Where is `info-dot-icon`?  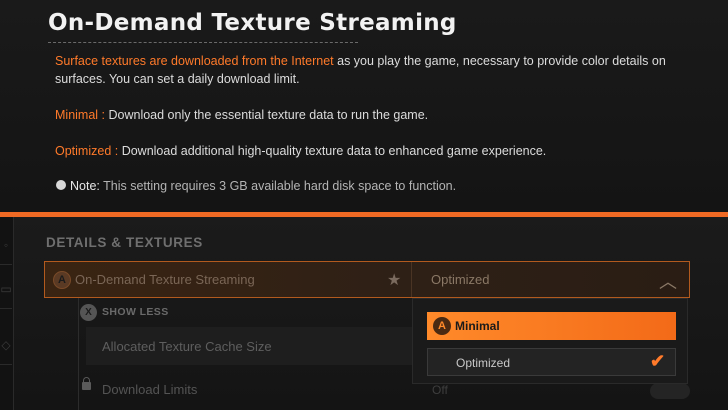
info-dot-icon is located at coordinates (61, 185).